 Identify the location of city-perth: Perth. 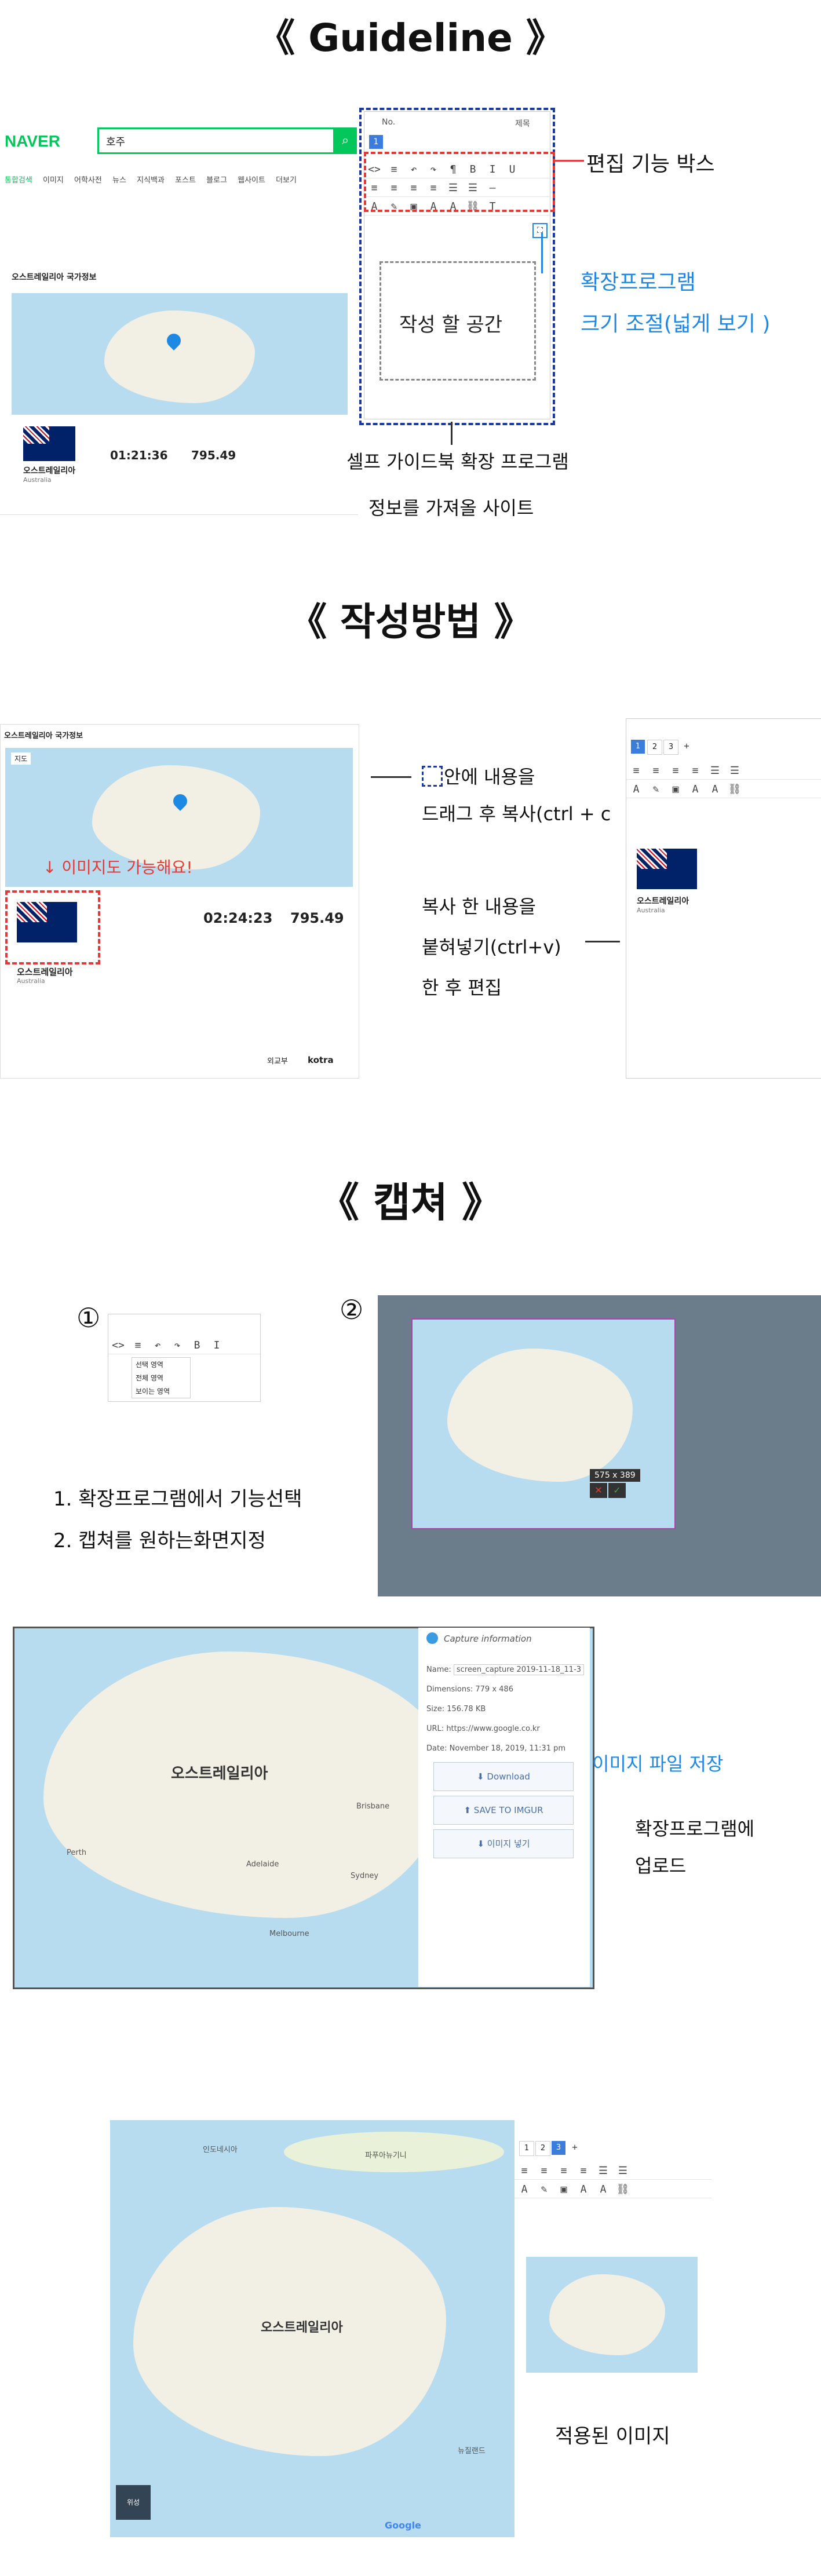
(77, 1852).